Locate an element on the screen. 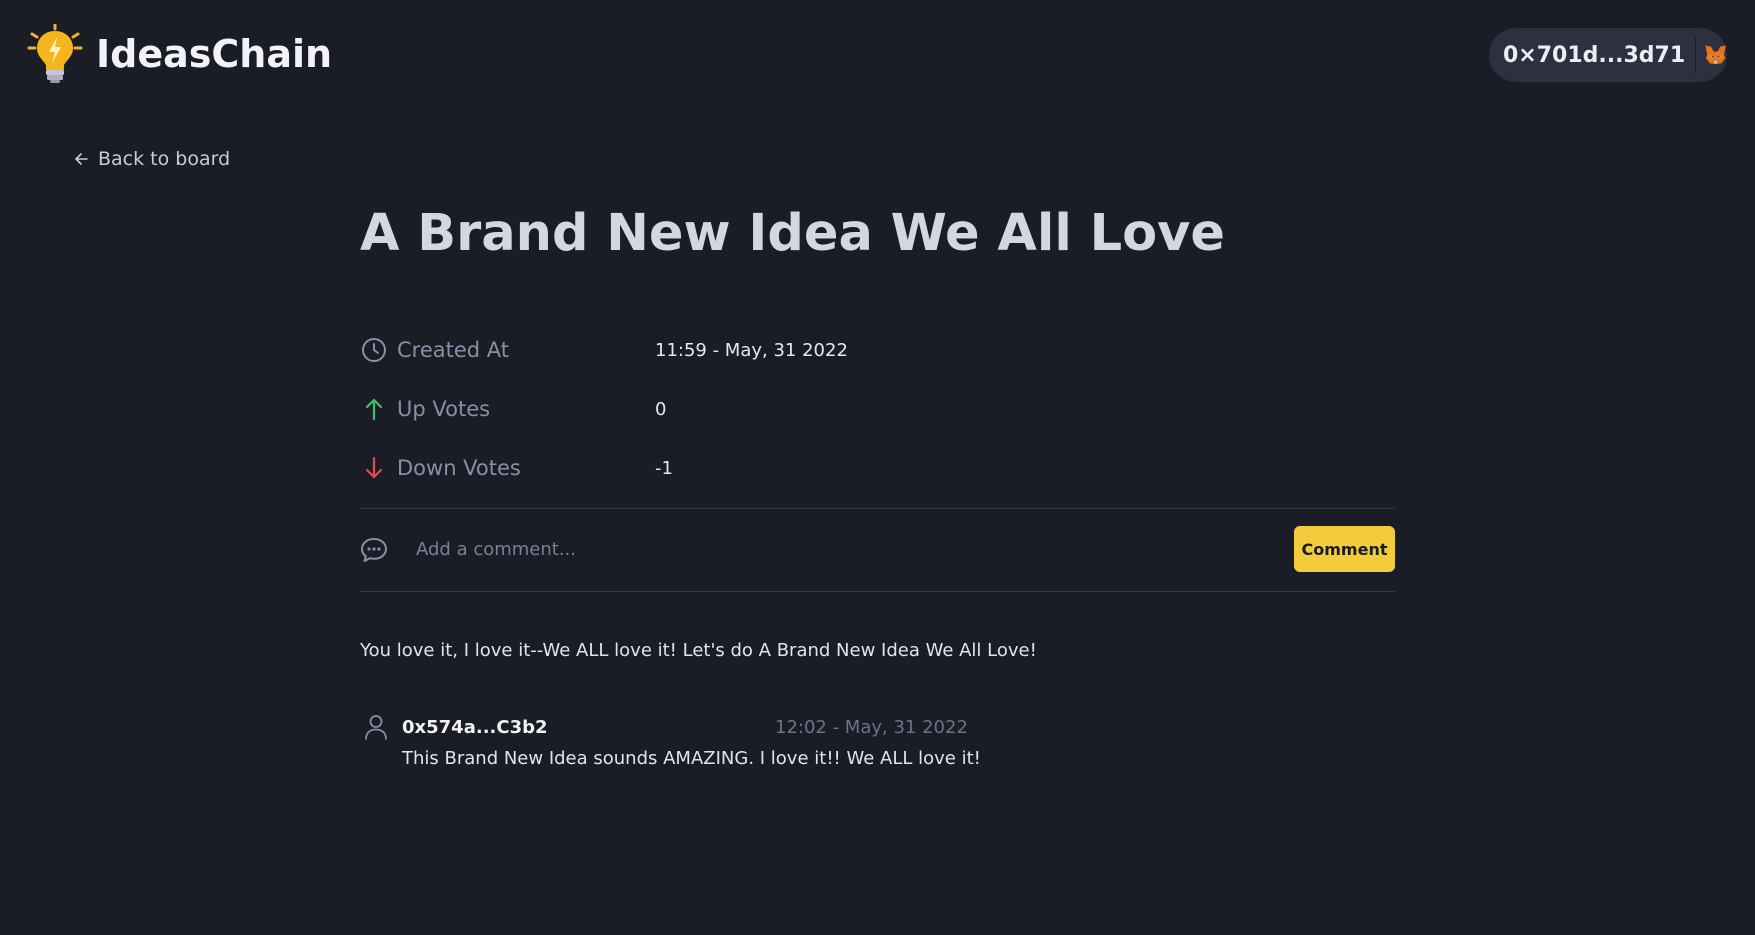 The width and height of the screenshot is (1755, 935). meta-row-down-votes: Down Votes -1 is located at coordinates (720, 468).